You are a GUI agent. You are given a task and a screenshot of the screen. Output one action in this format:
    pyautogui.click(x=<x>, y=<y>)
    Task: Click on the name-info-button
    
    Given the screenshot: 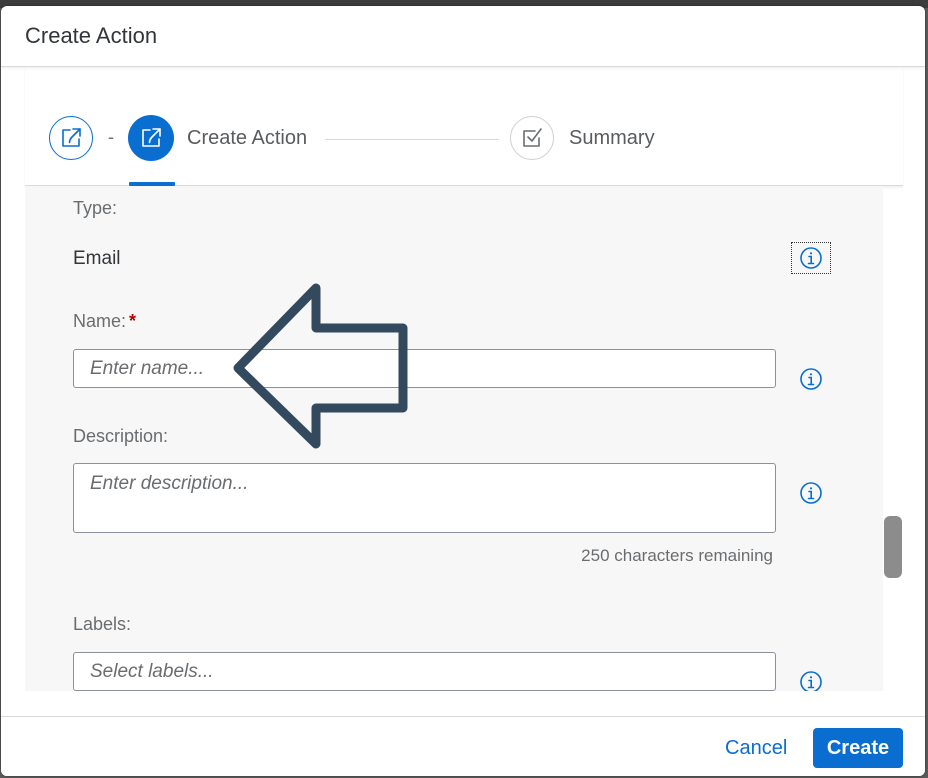 What is the action you would take?
    pyautogui.click(x=811, y=379)
    